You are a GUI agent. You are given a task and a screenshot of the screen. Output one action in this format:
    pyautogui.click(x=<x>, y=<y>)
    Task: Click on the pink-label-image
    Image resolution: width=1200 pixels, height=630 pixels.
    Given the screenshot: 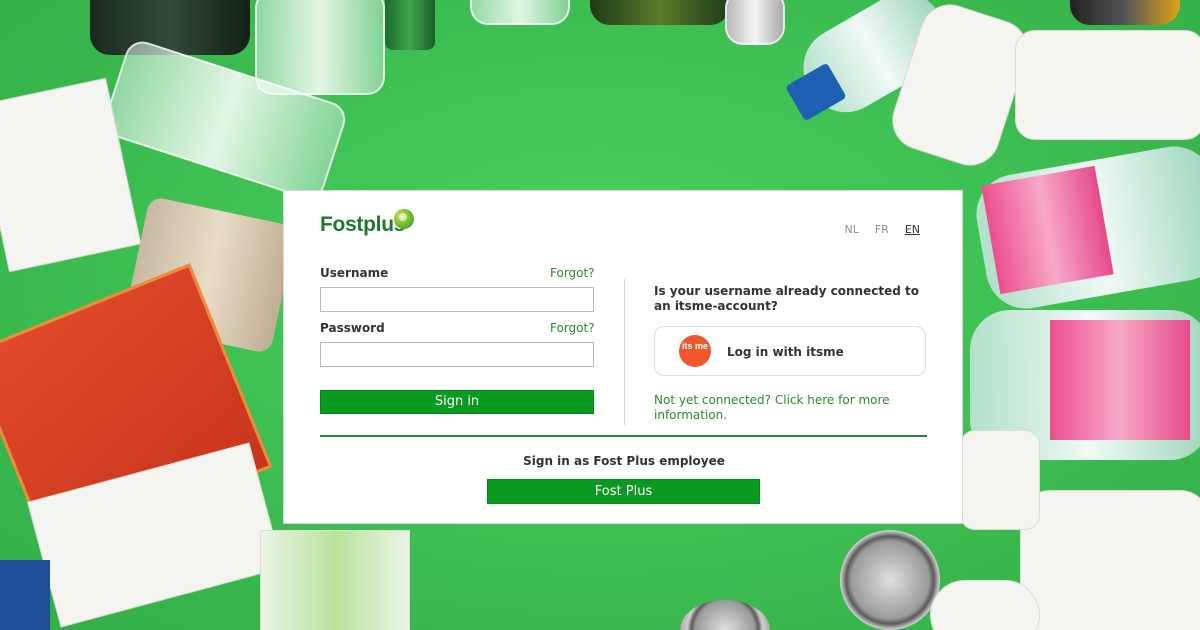 What is the action you would take?
    pyautogui.click(x=1047, y=230)
    